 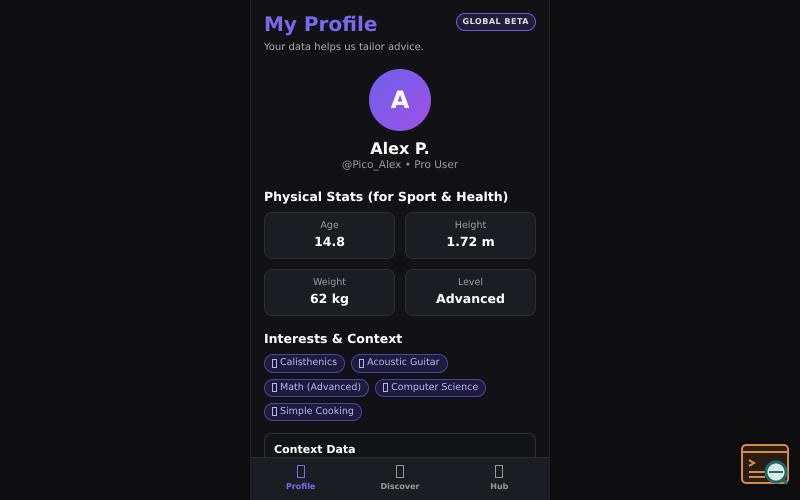 What do you see at coordinates (321, 24) in the screenshot?
I see `page-title: My Profile` at bounding box center [321, 24].